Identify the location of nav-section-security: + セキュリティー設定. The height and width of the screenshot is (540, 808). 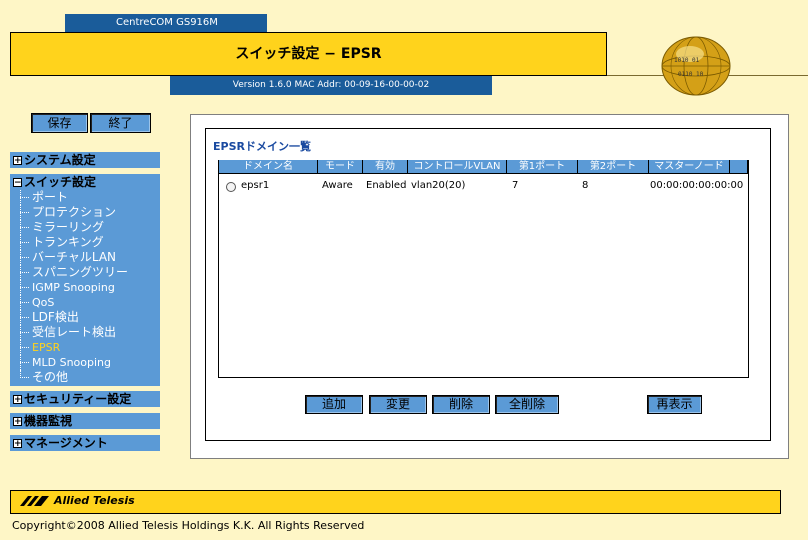
(85, 399).